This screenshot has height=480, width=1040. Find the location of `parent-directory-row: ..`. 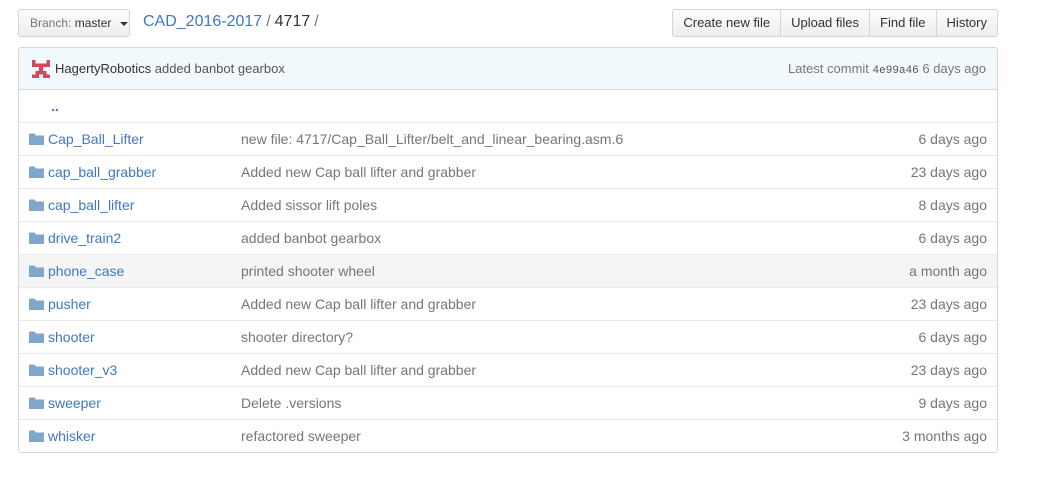

parent-directory-row: .. is located at coordinates (508, 106).